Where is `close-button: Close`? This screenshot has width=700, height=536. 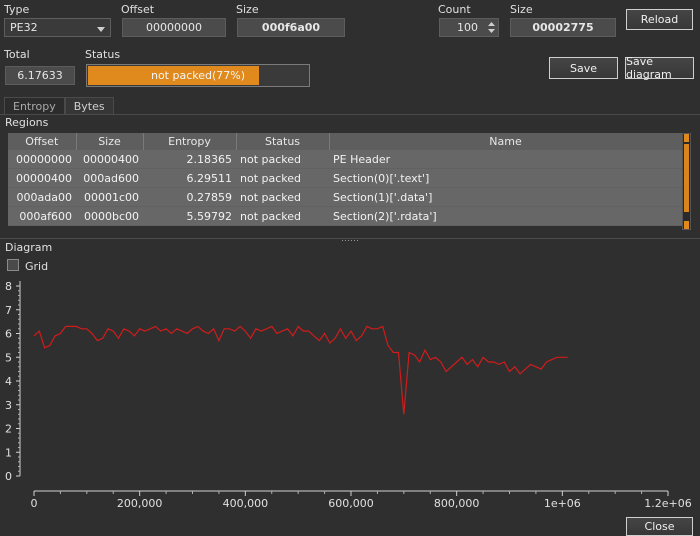
close-button: Close is located at coordinates (659, 526).